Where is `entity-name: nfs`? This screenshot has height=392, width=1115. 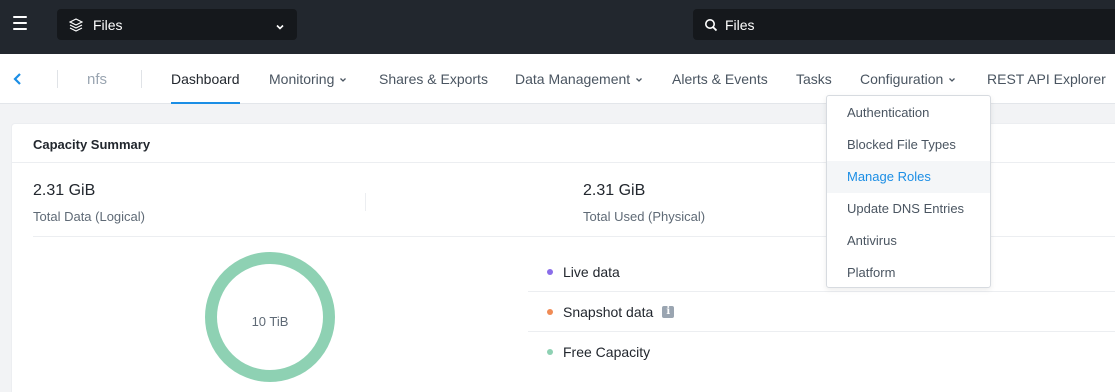
entity-name: nfs is located at coordinates (97, 79).